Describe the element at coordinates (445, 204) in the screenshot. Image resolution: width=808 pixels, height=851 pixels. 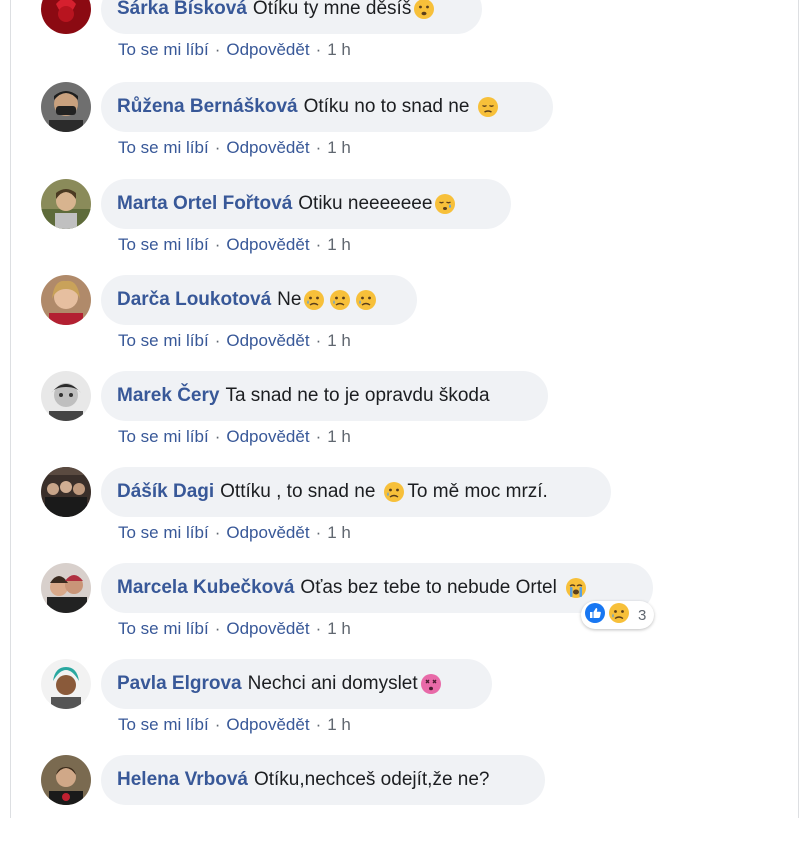
I see `sleepy-face-icon` at that location.